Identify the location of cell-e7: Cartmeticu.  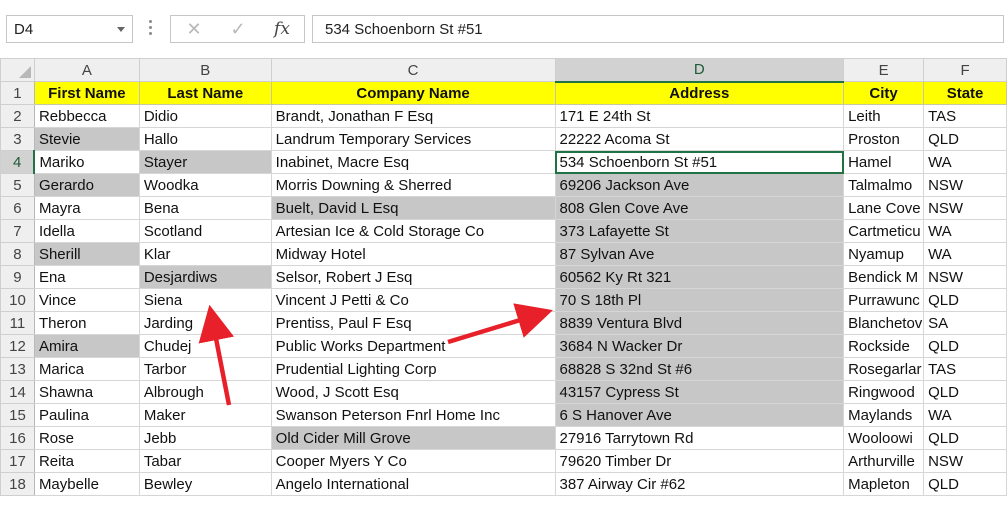
(884, 231).